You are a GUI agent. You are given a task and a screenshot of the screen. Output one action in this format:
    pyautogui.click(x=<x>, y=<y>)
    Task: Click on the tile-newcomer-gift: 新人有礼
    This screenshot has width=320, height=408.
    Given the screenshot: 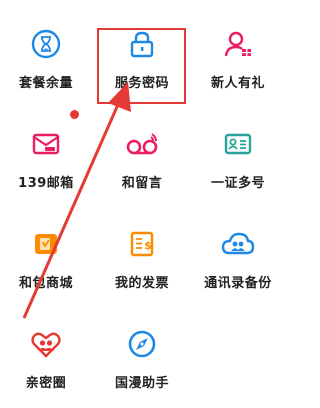 What is the action you would take?
    pyautogui.click(x=238, y=51)
    